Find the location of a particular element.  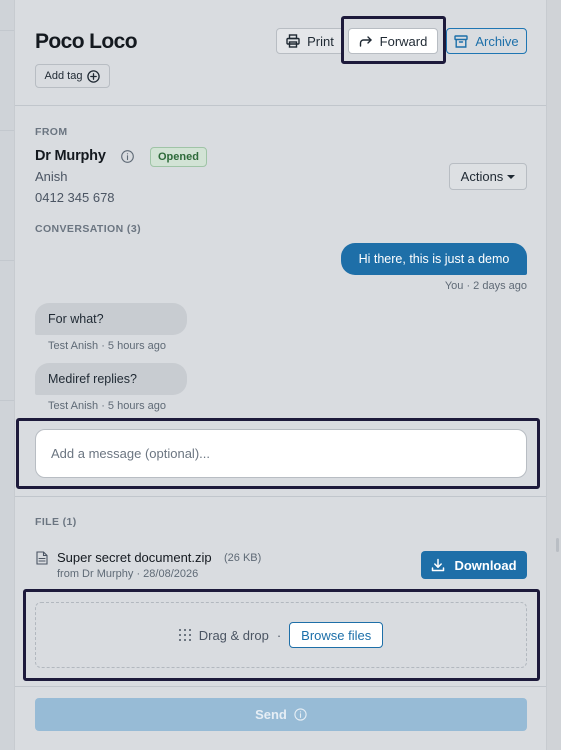

print-button: Print is located at coordinates (310, 41).